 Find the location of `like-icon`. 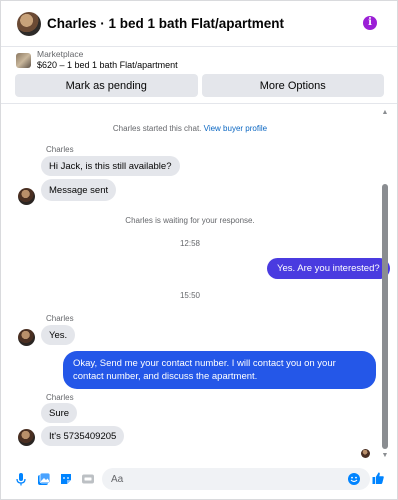

like-icon is located at coordinates (378, 478).